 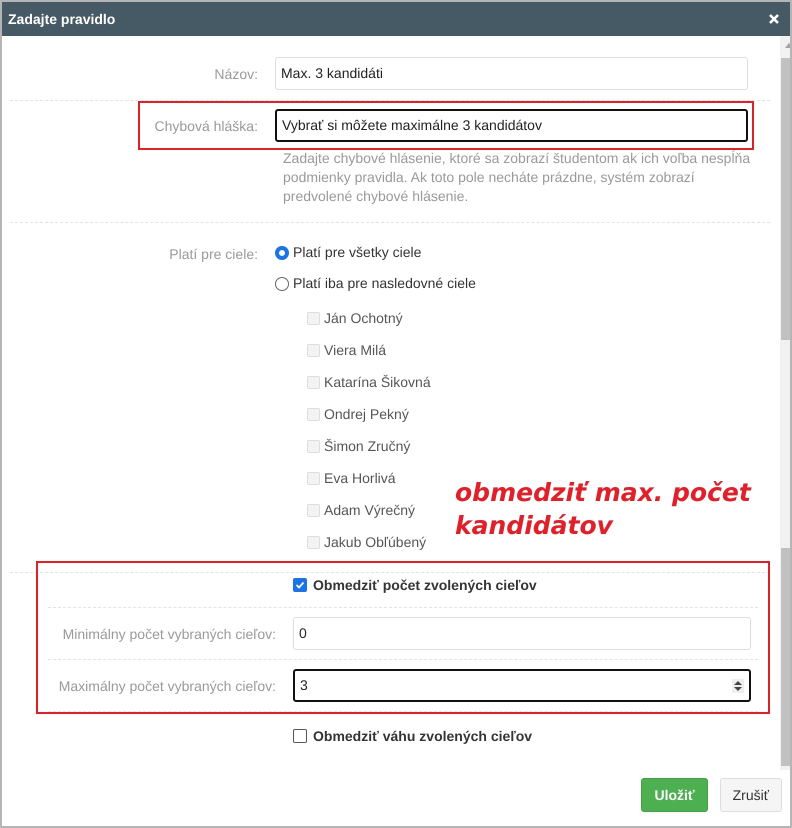 I want to click on field-label: Chybová hláška:, so click(x=205, y=126).